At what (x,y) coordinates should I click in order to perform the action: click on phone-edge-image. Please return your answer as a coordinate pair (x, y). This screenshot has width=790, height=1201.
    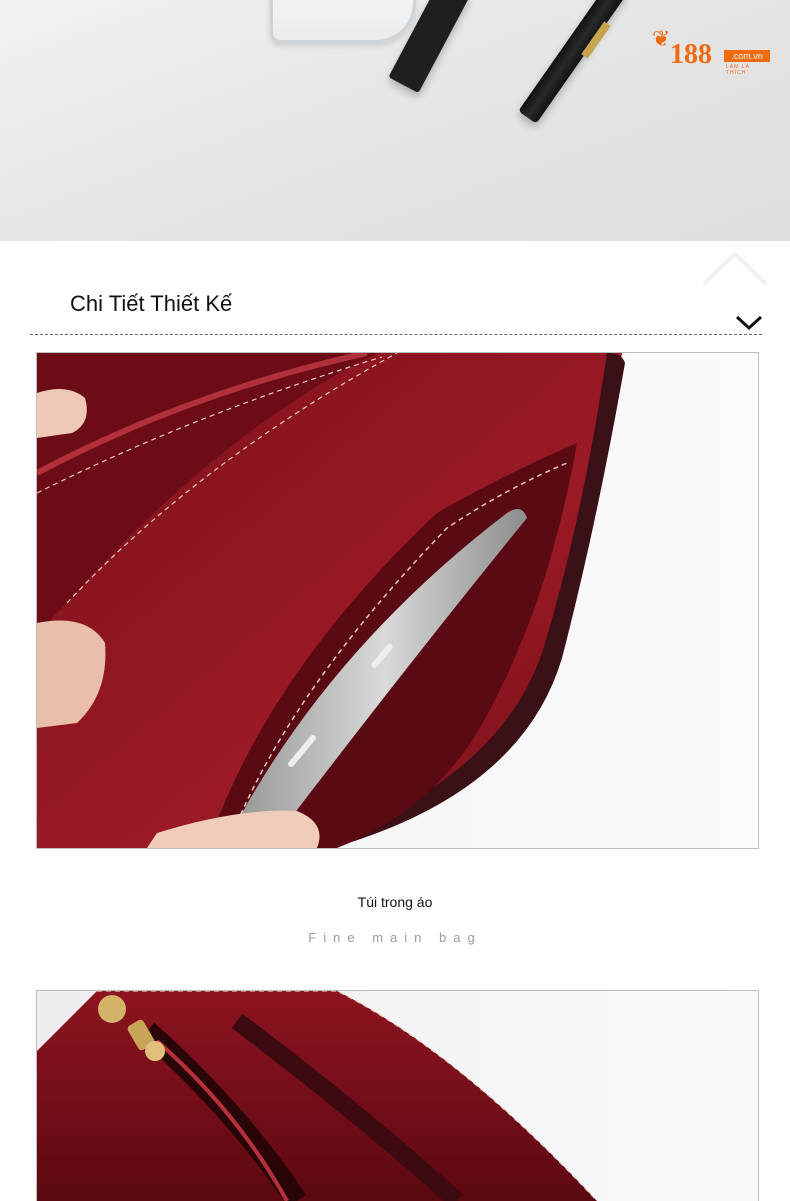
    Looking at the image, I should click on (343, 21).